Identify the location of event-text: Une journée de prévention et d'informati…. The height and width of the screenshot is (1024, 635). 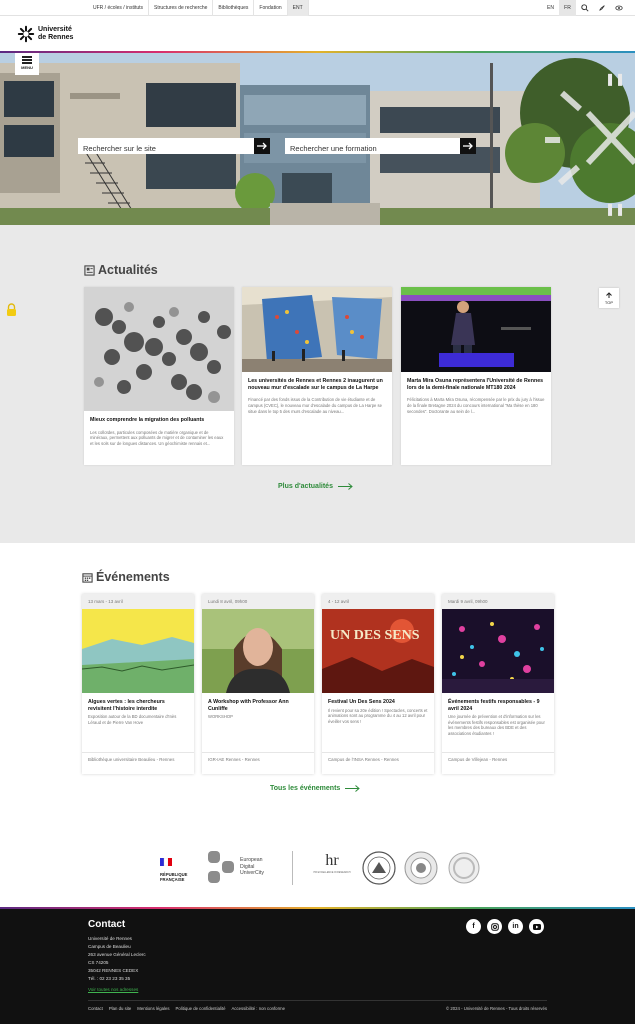
(496, 725).